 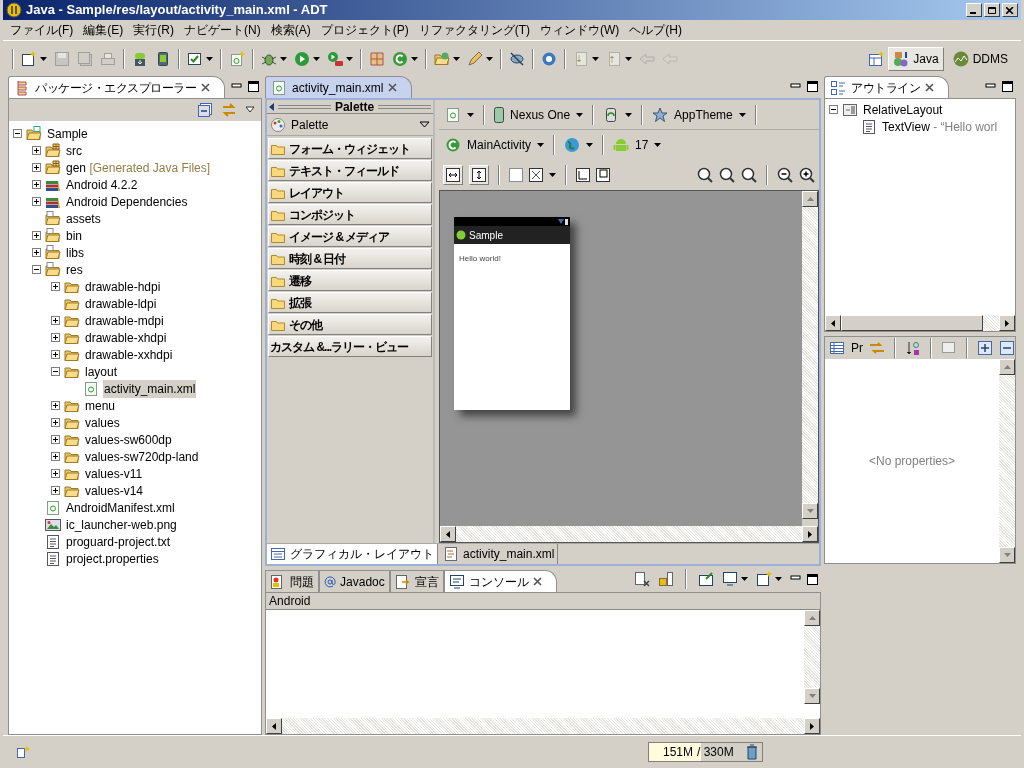 What do you see at coordinates (250, 109) in the screenshot?
I see `view-menu-icon` at bounding box center [250, 109].